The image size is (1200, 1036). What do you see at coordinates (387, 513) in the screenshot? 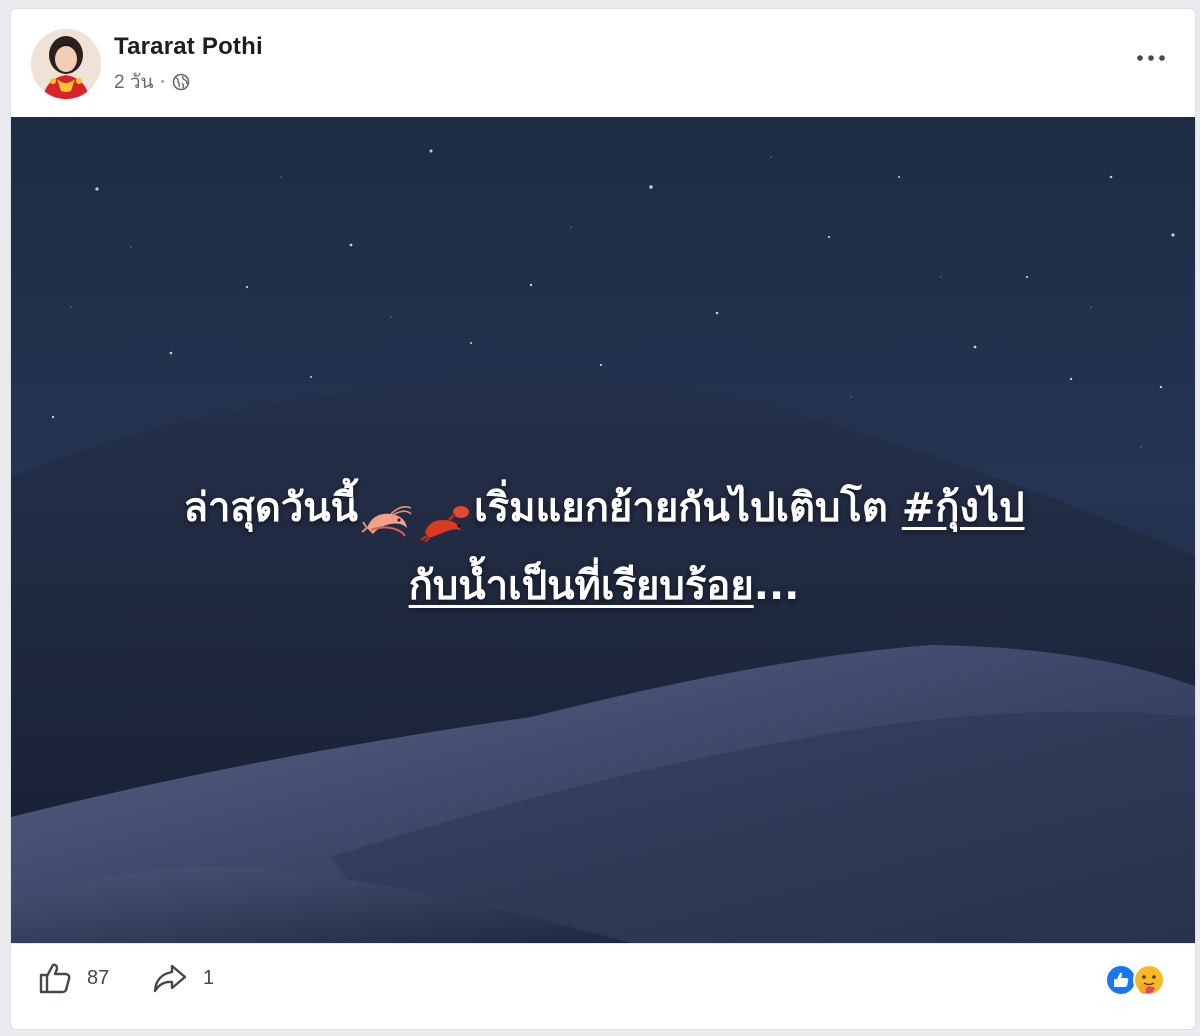
I see `shrimp-emoji` at bounding box center [387, 513].